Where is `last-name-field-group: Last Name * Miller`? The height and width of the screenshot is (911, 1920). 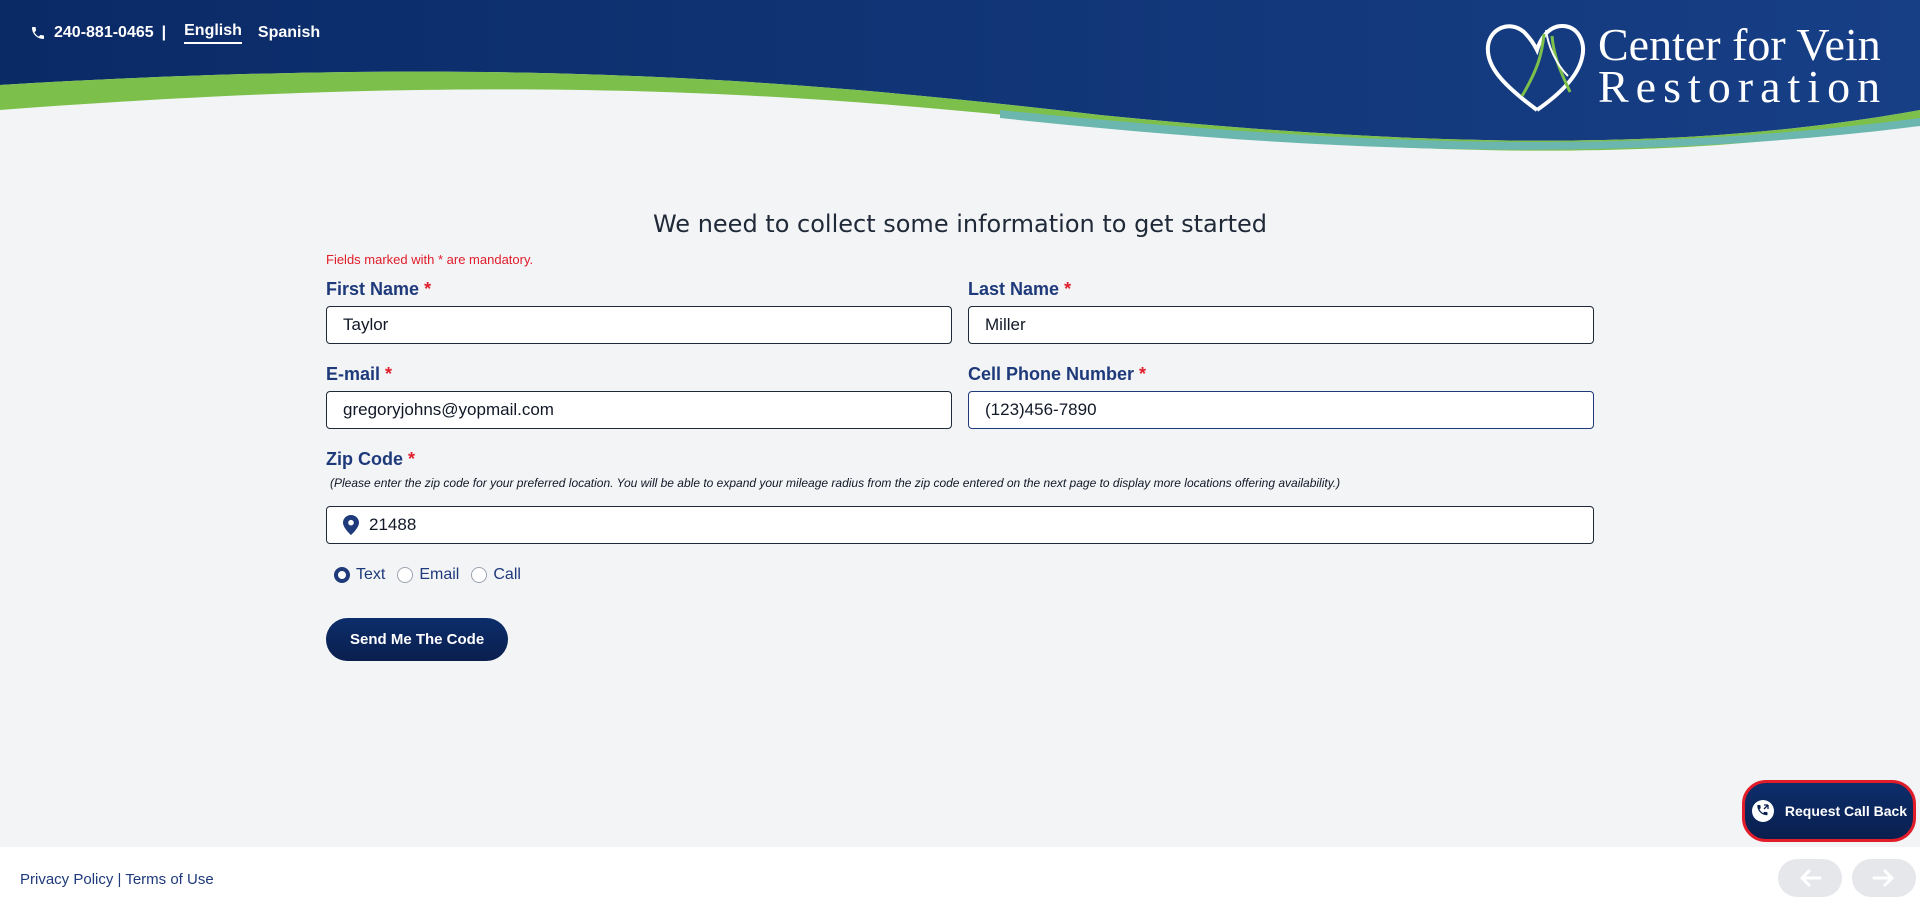
last-name-field-group: Last Name * Miller is located at coordinates (1281, 311).